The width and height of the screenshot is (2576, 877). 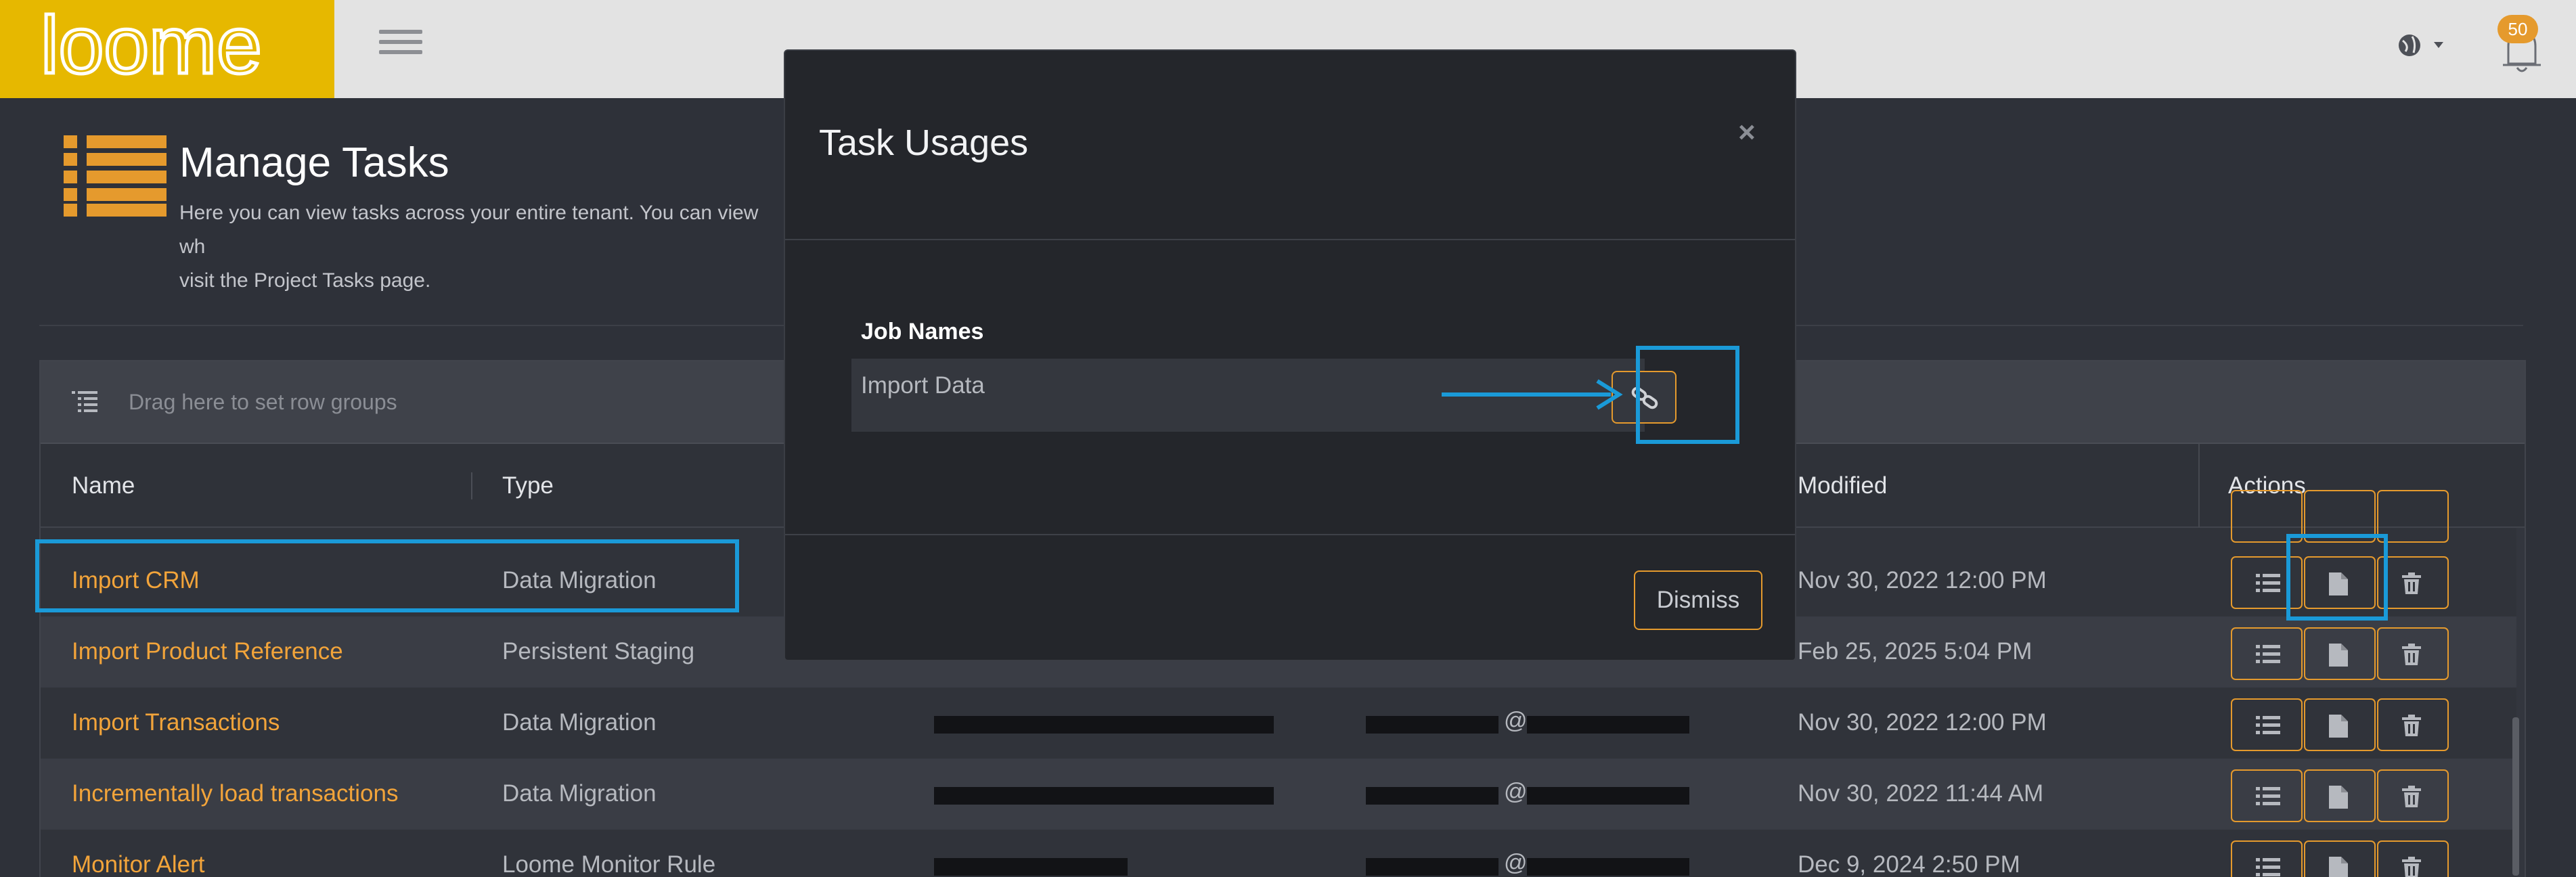 What do you see at coordinates (235, 793) in the screenshot?
I see `task-name-link: Incrementally load transactions` at bounding box center [235, 793].